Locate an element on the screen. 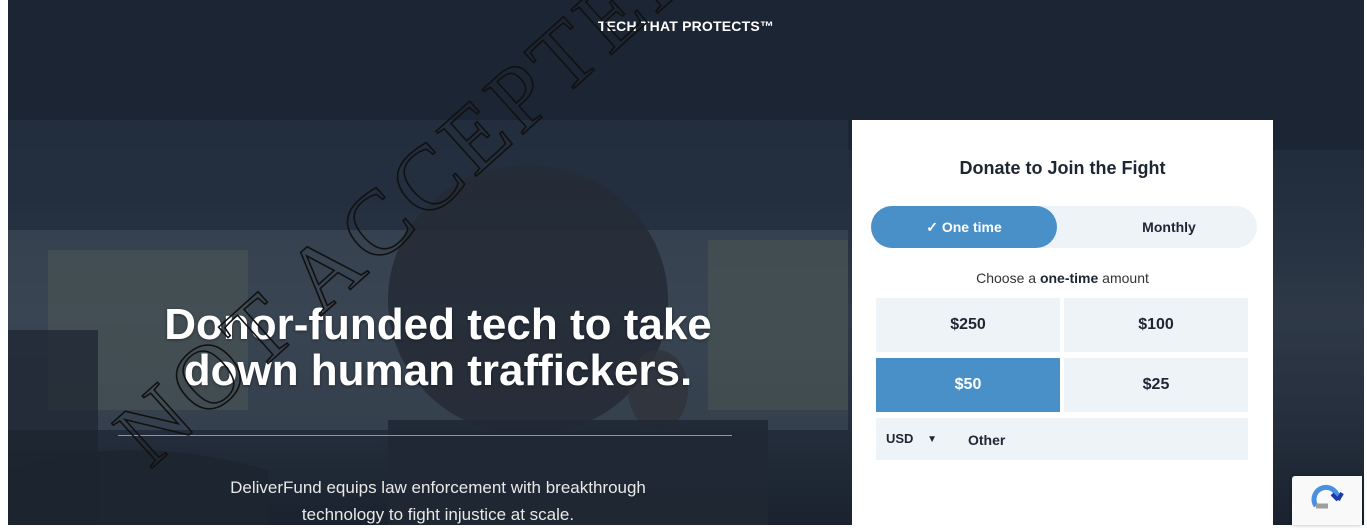 The height and width of the screenshot is (530, 1367). hero-divider is located at coordinates (425, 435).